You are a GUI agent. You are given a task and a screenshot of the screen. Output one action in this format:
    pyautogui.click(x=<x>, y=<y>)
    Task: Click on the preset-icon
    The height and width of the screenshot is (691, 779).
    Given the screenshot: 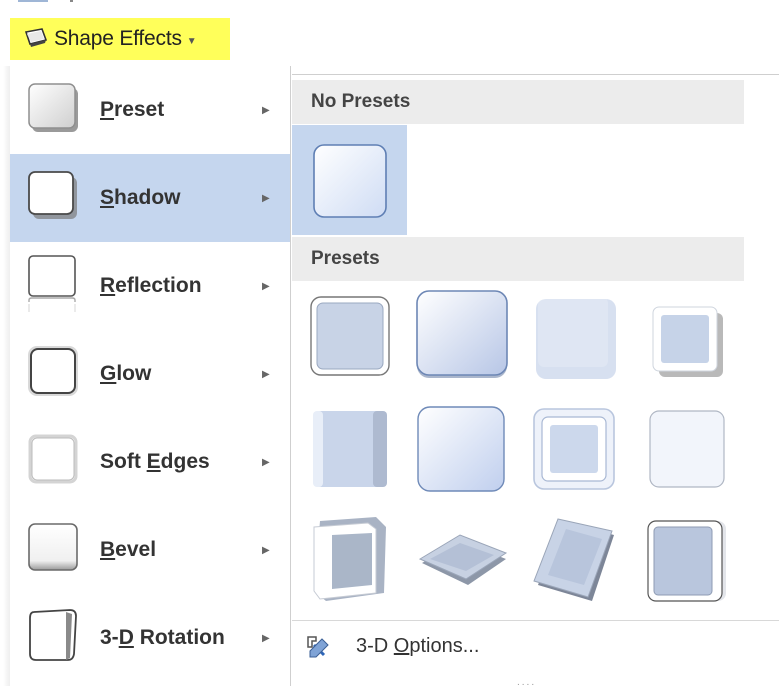 What is the action you would take?
    pyautogui.click(x=54, y=110)
    